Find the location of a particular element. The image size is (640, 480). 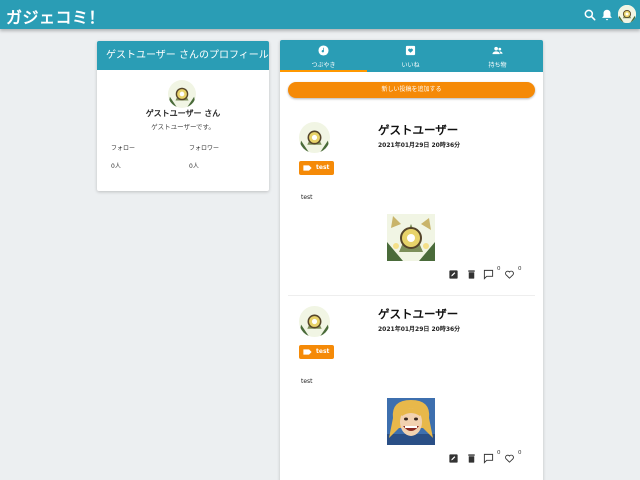

follower-label: フォロワー is located at coordinates (204, 147).